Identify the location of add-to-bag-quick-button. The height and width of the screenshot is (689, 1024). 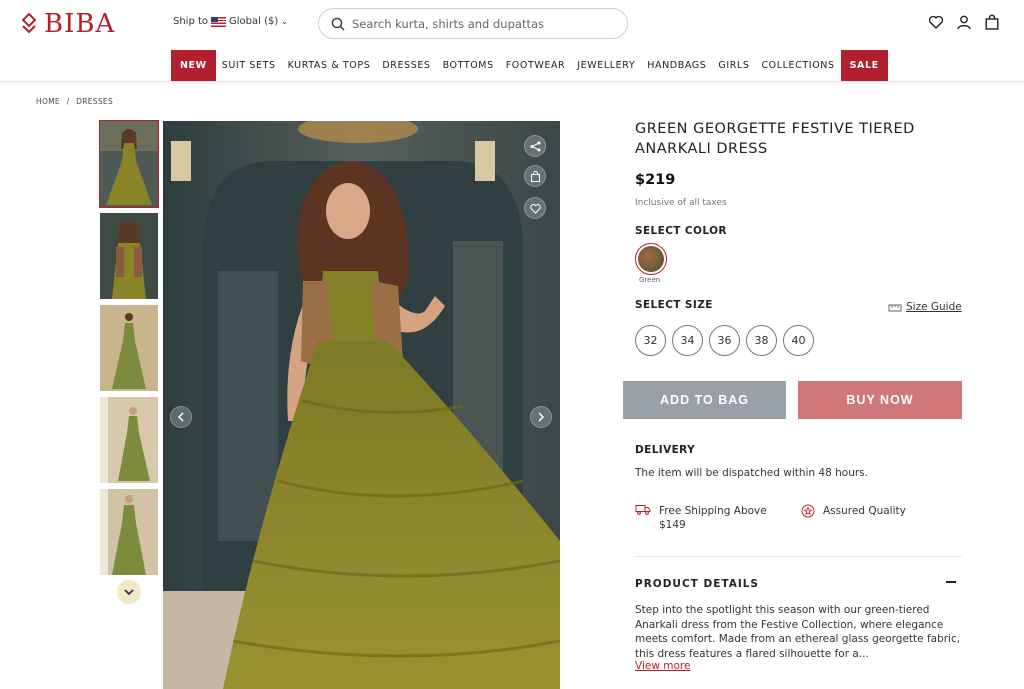
(535, 176).